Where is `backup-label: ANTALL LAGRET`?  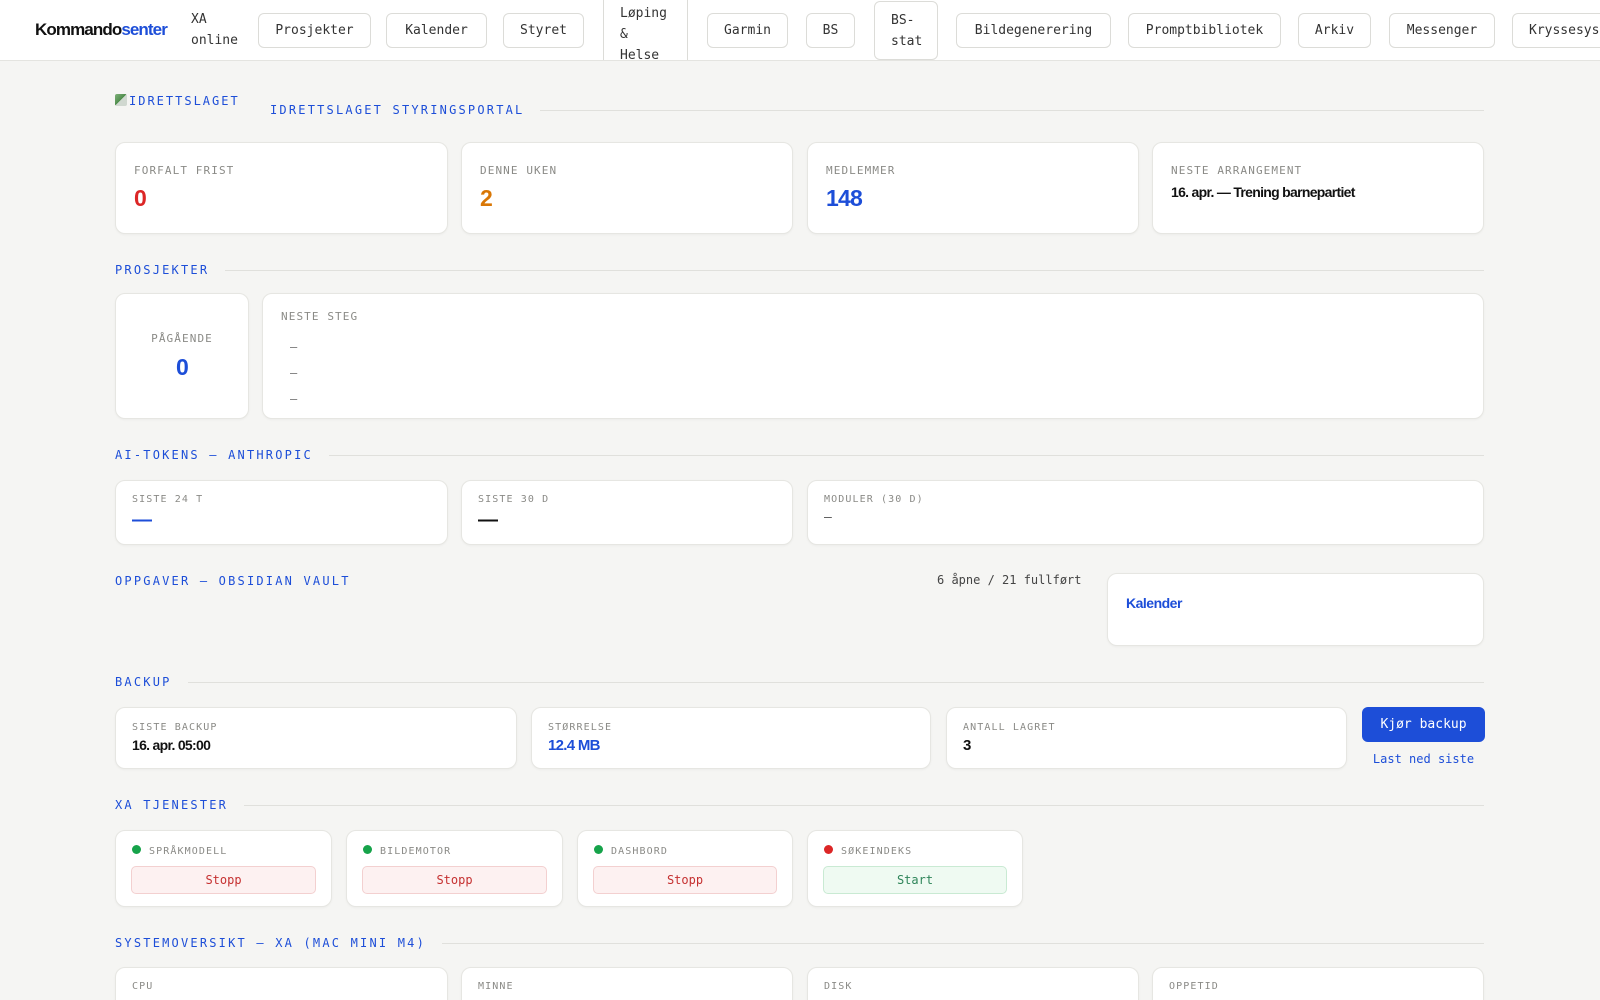
backup-label: ANTALL LAGRET is located at coordinates (1009, 727).